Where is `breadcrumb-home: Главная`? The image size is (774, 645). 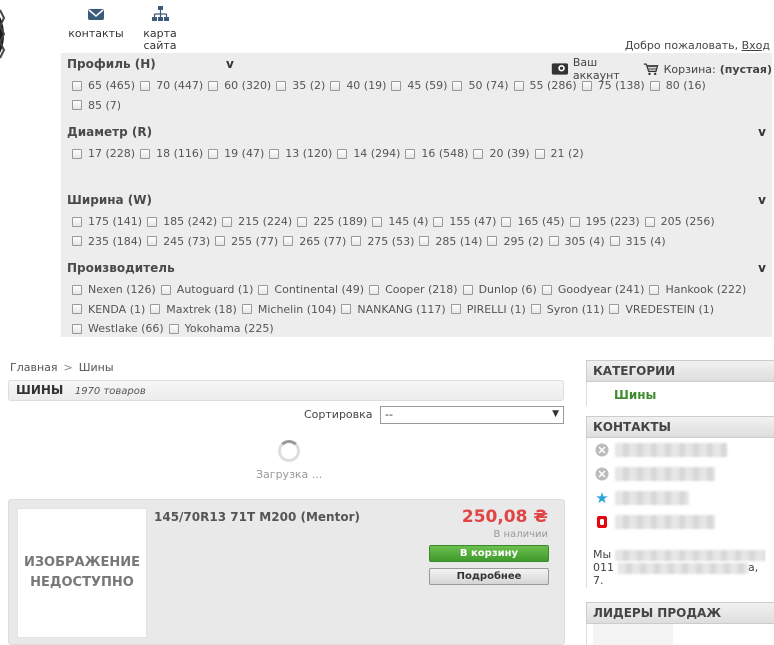 breadcrumb-home: Главная is located at coordinates (34, 367).